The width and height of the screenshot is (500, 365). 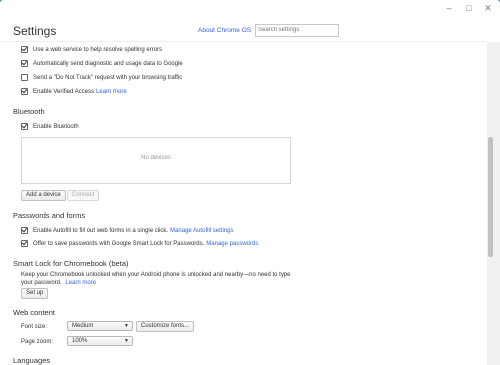 What do you see at coordinates (100, 341) in the screenshot?
I see `page-zoom-select: 100% ▼` at bounding box center [100, 341].